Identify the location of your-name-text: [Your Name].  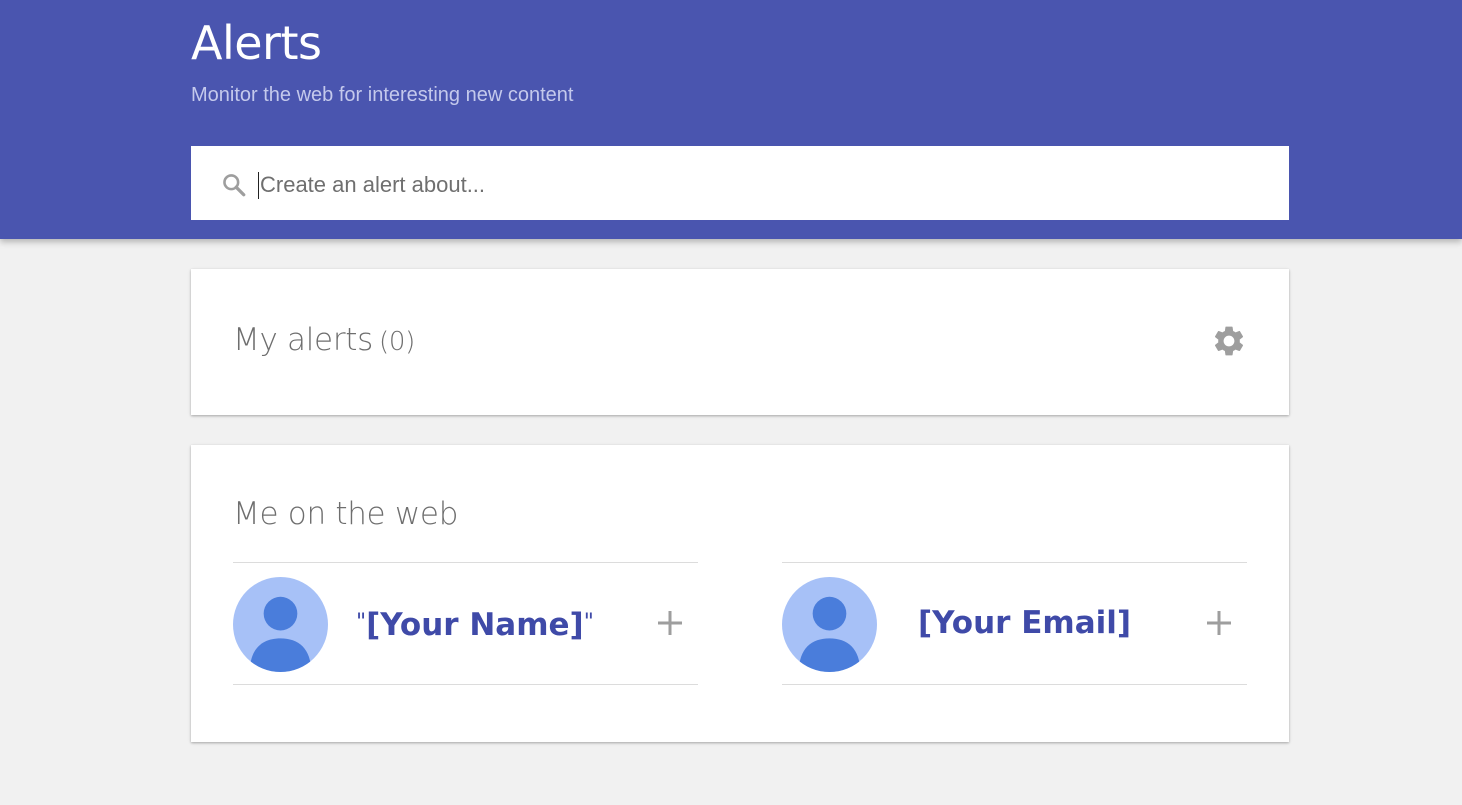
(475, 625).